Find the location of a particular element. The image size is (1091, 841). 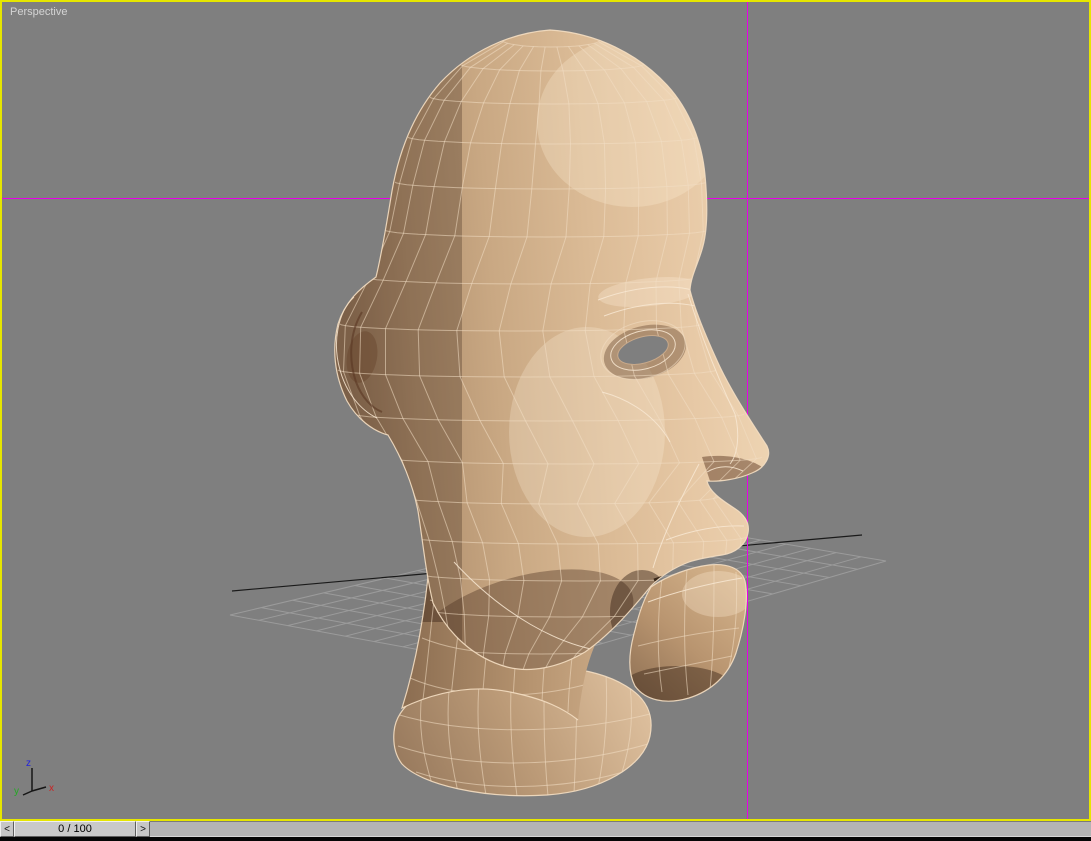

world-axis-tripod: z x y is located at coordinates (34, 777).